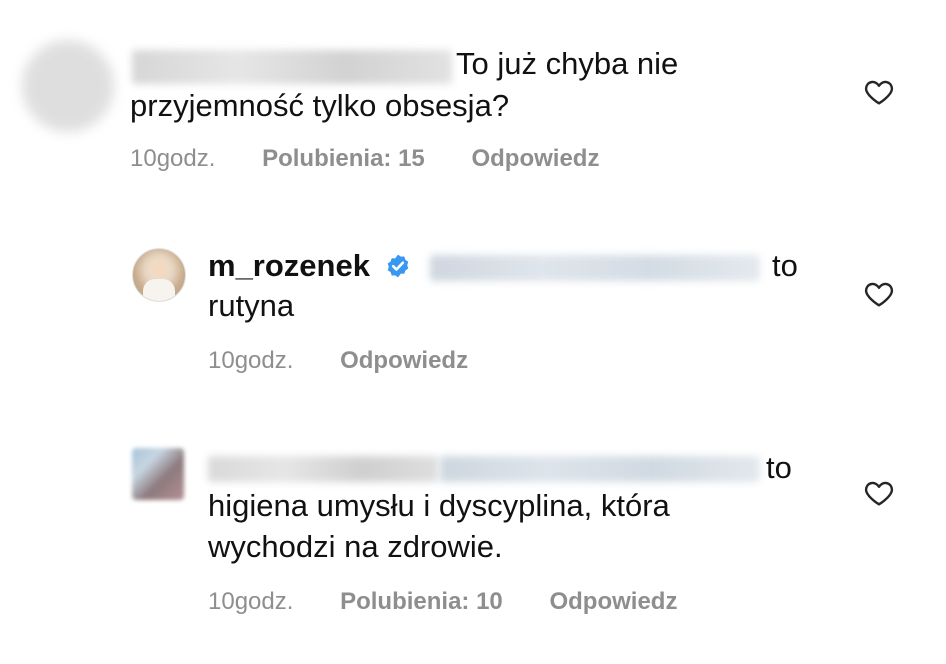  Describe the element at coordinates (289, 265) in the screenshot. I see `username: m_rozenek` at that location.